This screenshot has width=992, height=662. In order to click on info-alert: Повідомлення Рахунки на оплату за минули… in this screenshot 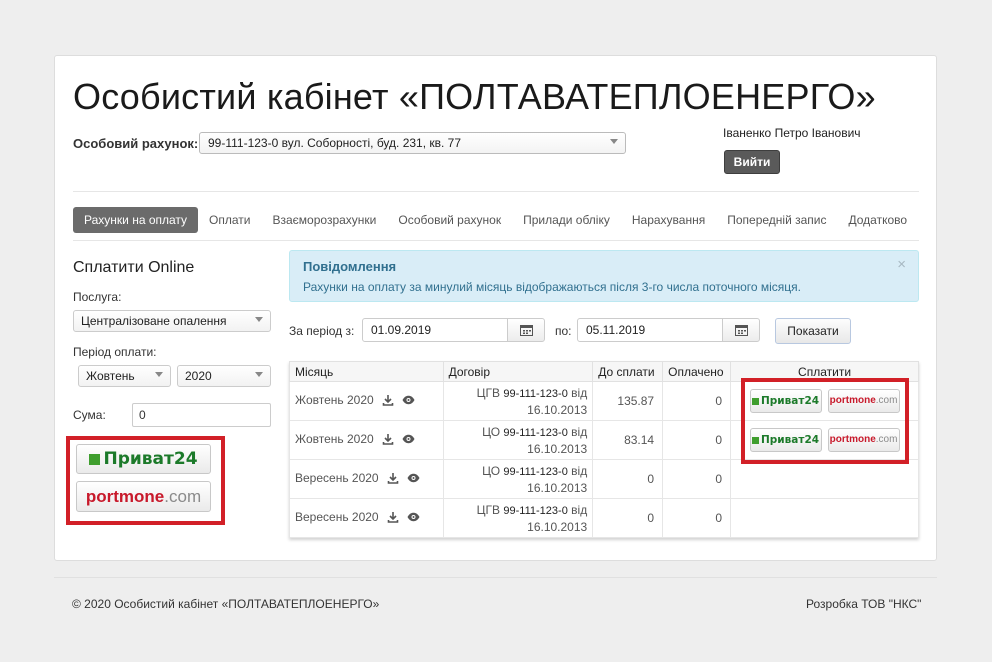, I will do `click(604, 276)`.